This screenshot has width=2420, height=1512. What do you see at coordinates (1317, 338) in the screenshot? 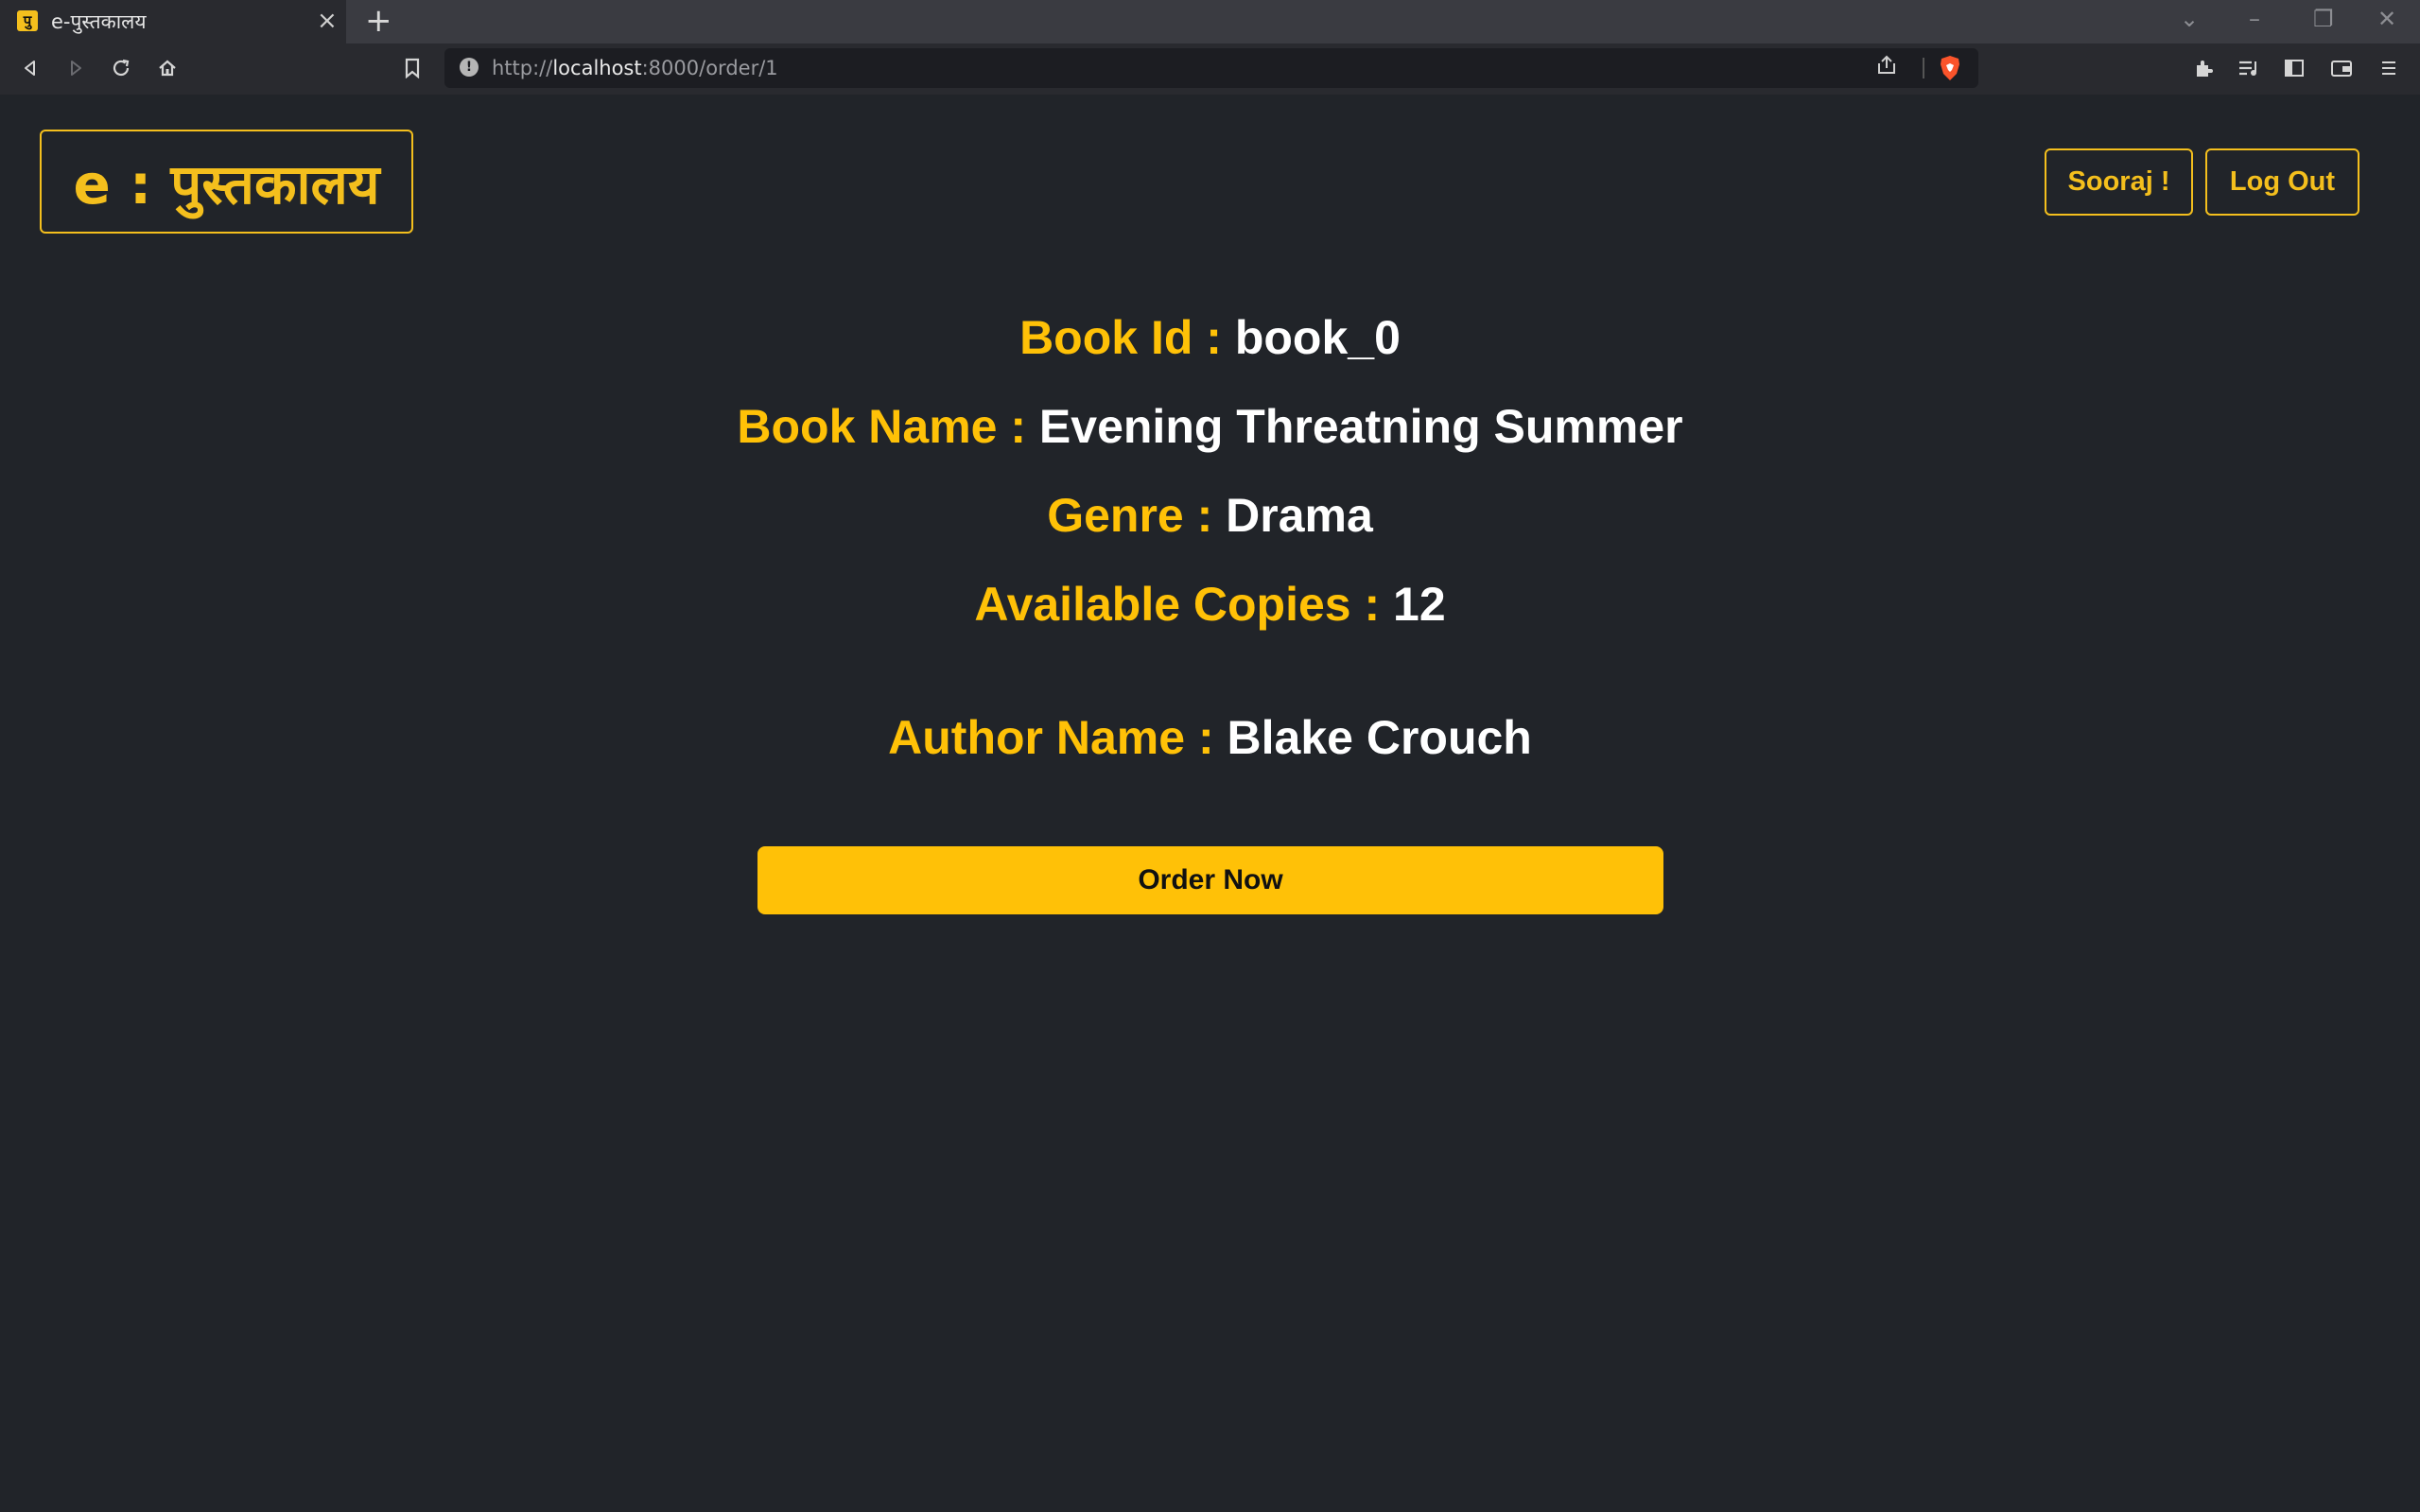
I see `book-id-value: book_0` at bounding box center [1317, 338].